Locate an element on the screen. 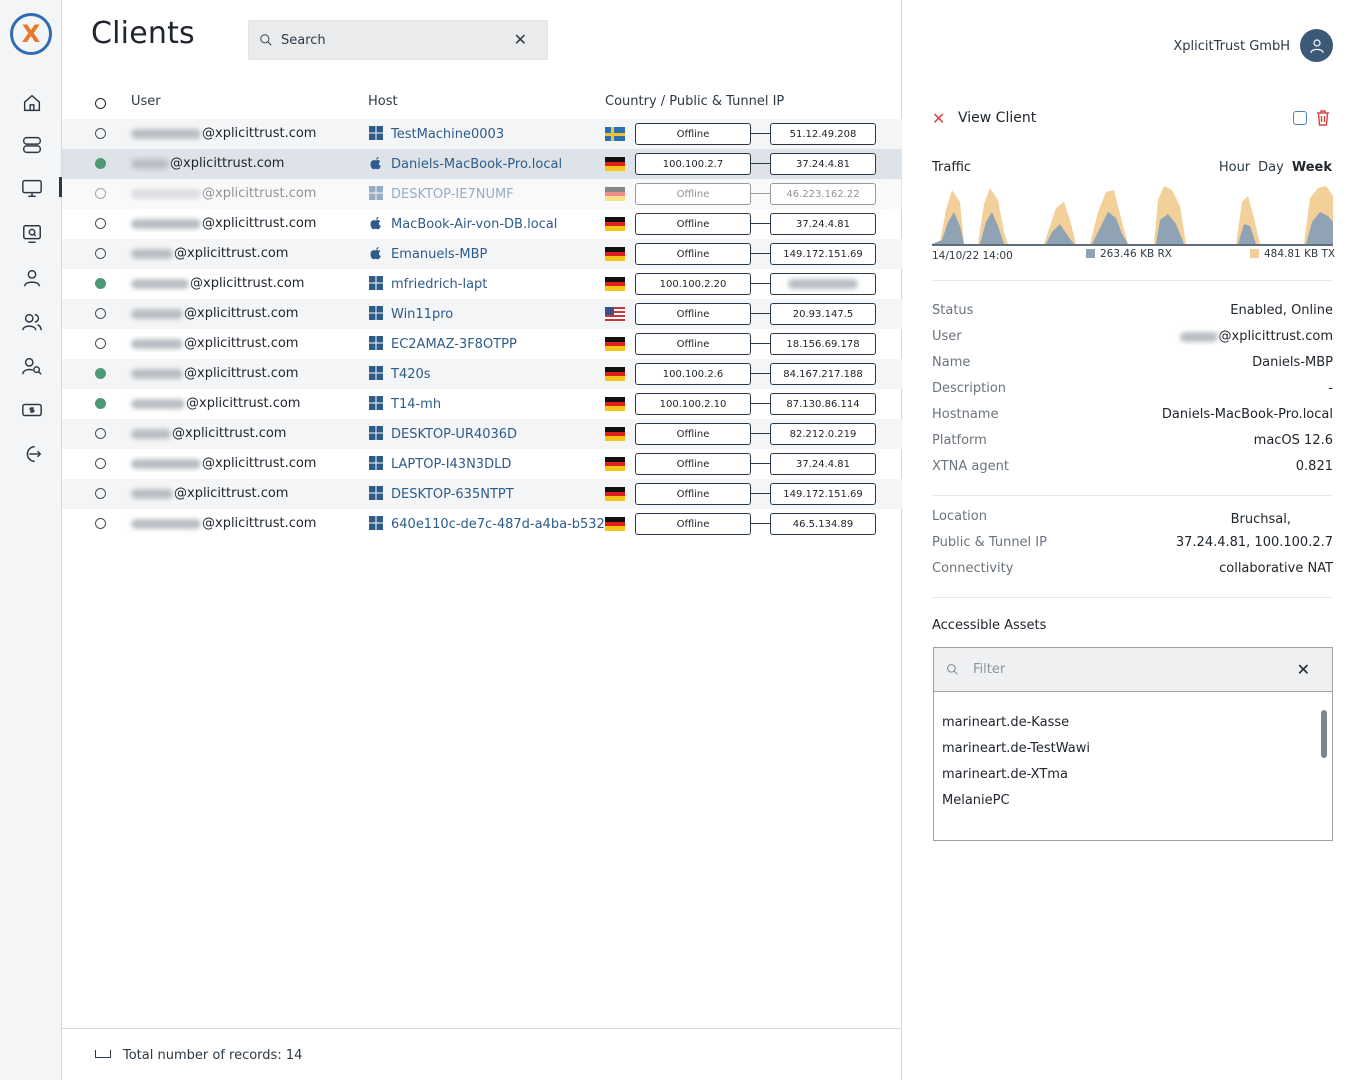 This screenshot has height=1080, width=1350. user-search-icon is located at coordinates (32, 366).